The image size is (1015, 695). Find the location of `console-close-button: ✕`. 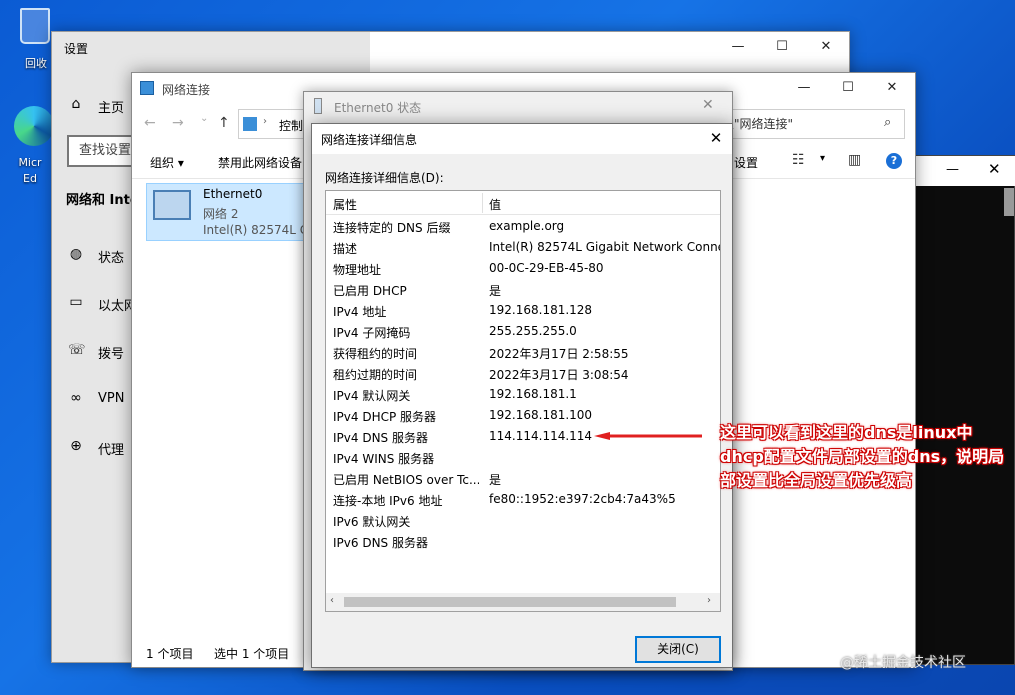

console-close-button: ✕ is located at coordinates (994, 169).